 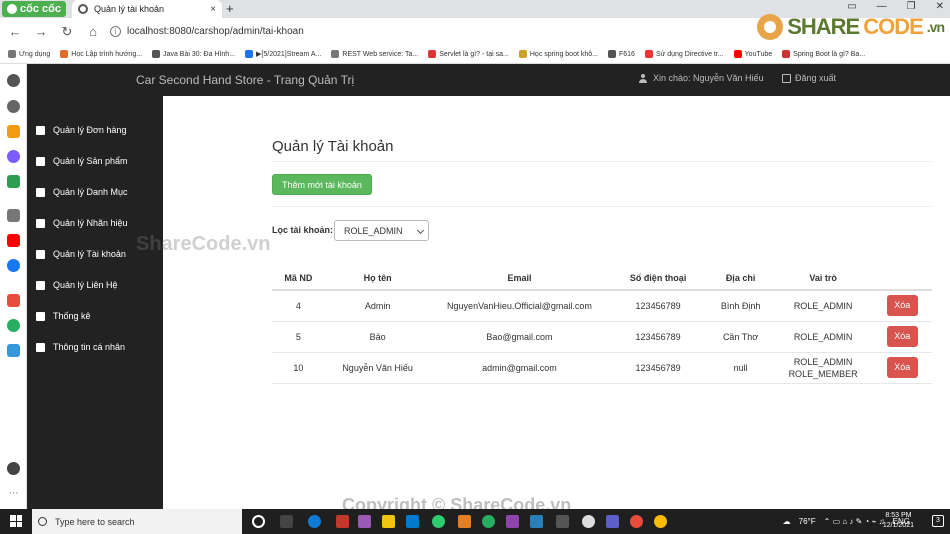 I want to click on sidebar-item-6: Quản lý Liên Hệ, so click(x=77, y=285).